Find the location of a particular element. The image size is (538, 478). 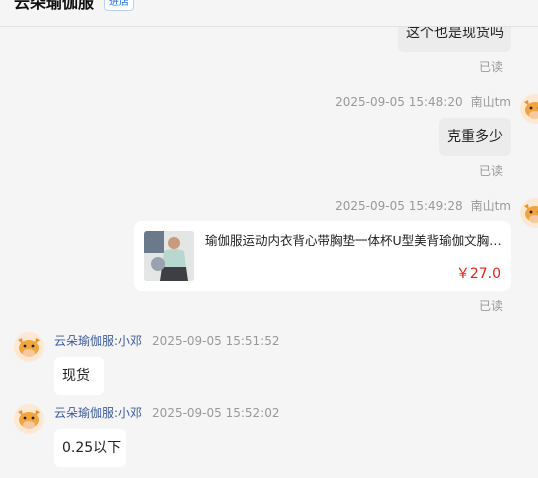

message-bubble-incoming: 0.25以下 is located at coordinates (90, 448).